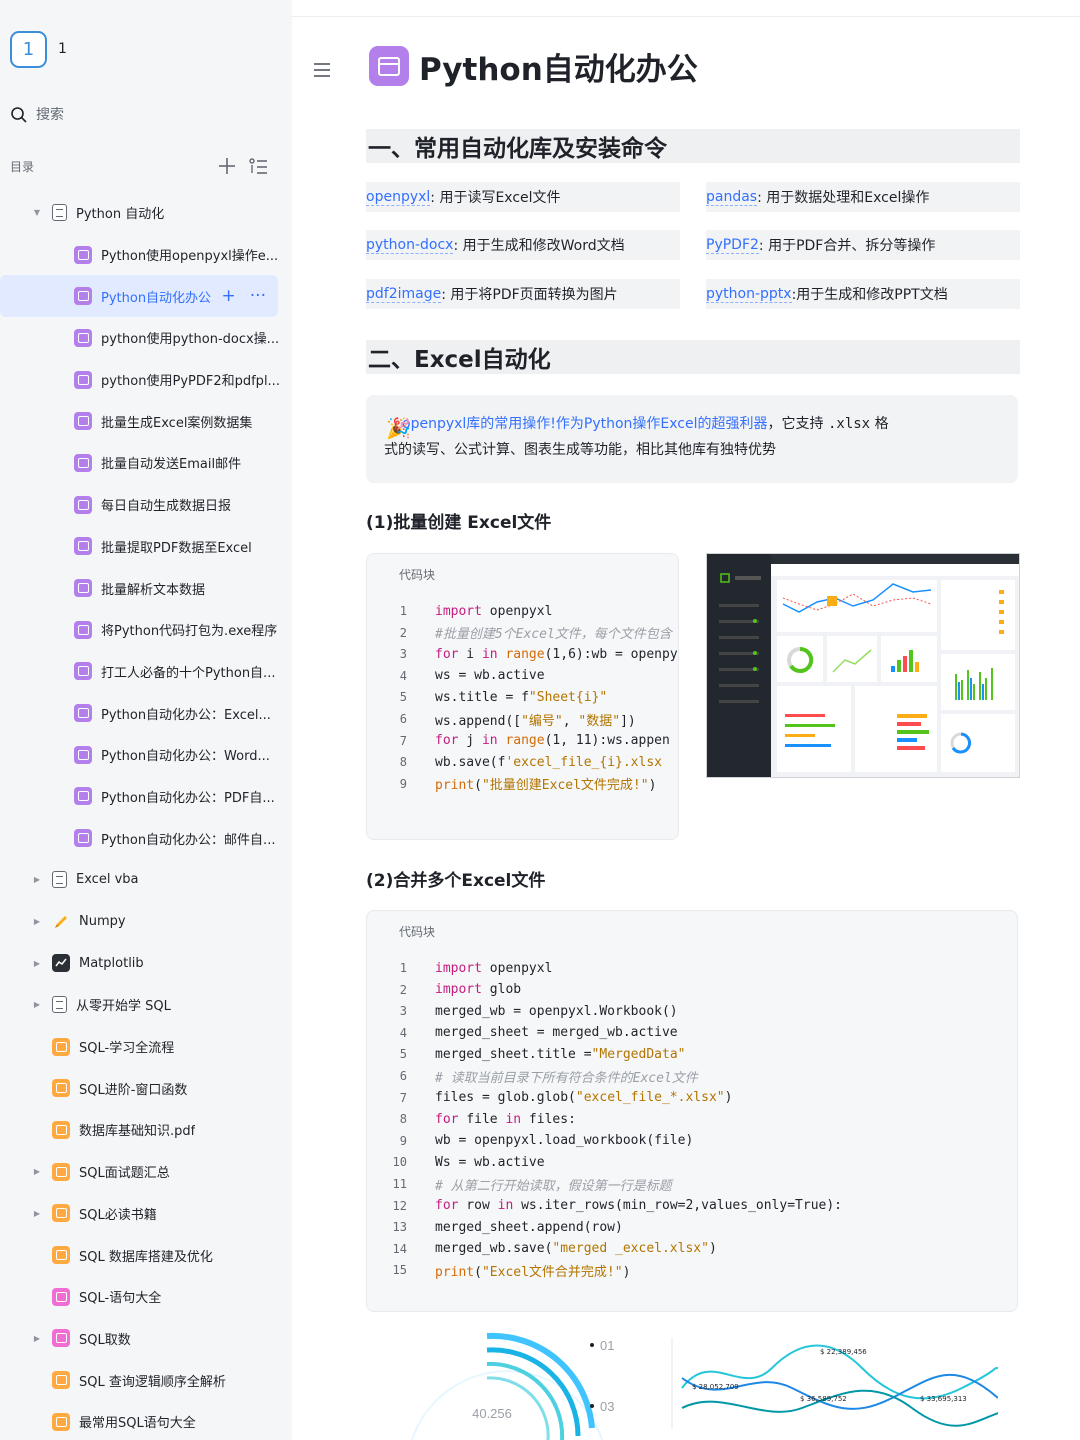 The width and height of the screenshot is (1080, 1440). I want to click on sidebar-item: SQL 查询逻辑顺序全解析, so click(146, 1380).